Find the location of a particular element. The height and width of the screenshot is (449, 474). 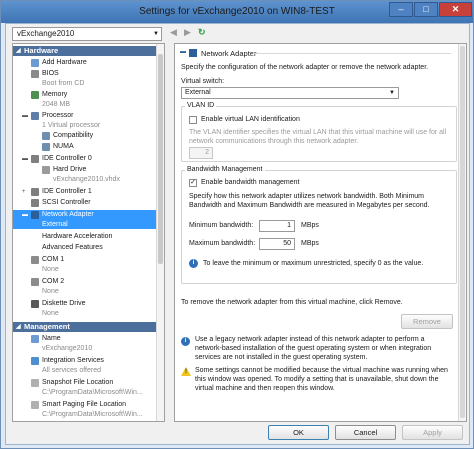

vm-selector-value: vExchange2010 is located at coordinates (46, 33).